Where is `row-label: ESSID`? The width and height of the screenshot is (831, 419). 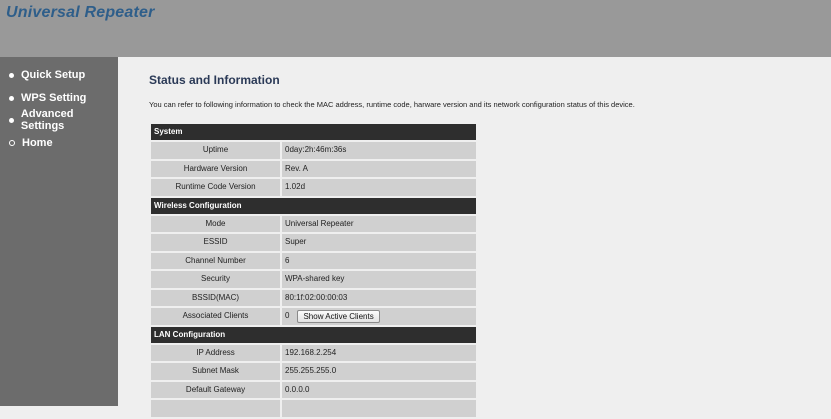
row-label: ESSID is located at coordinates (215, 242).